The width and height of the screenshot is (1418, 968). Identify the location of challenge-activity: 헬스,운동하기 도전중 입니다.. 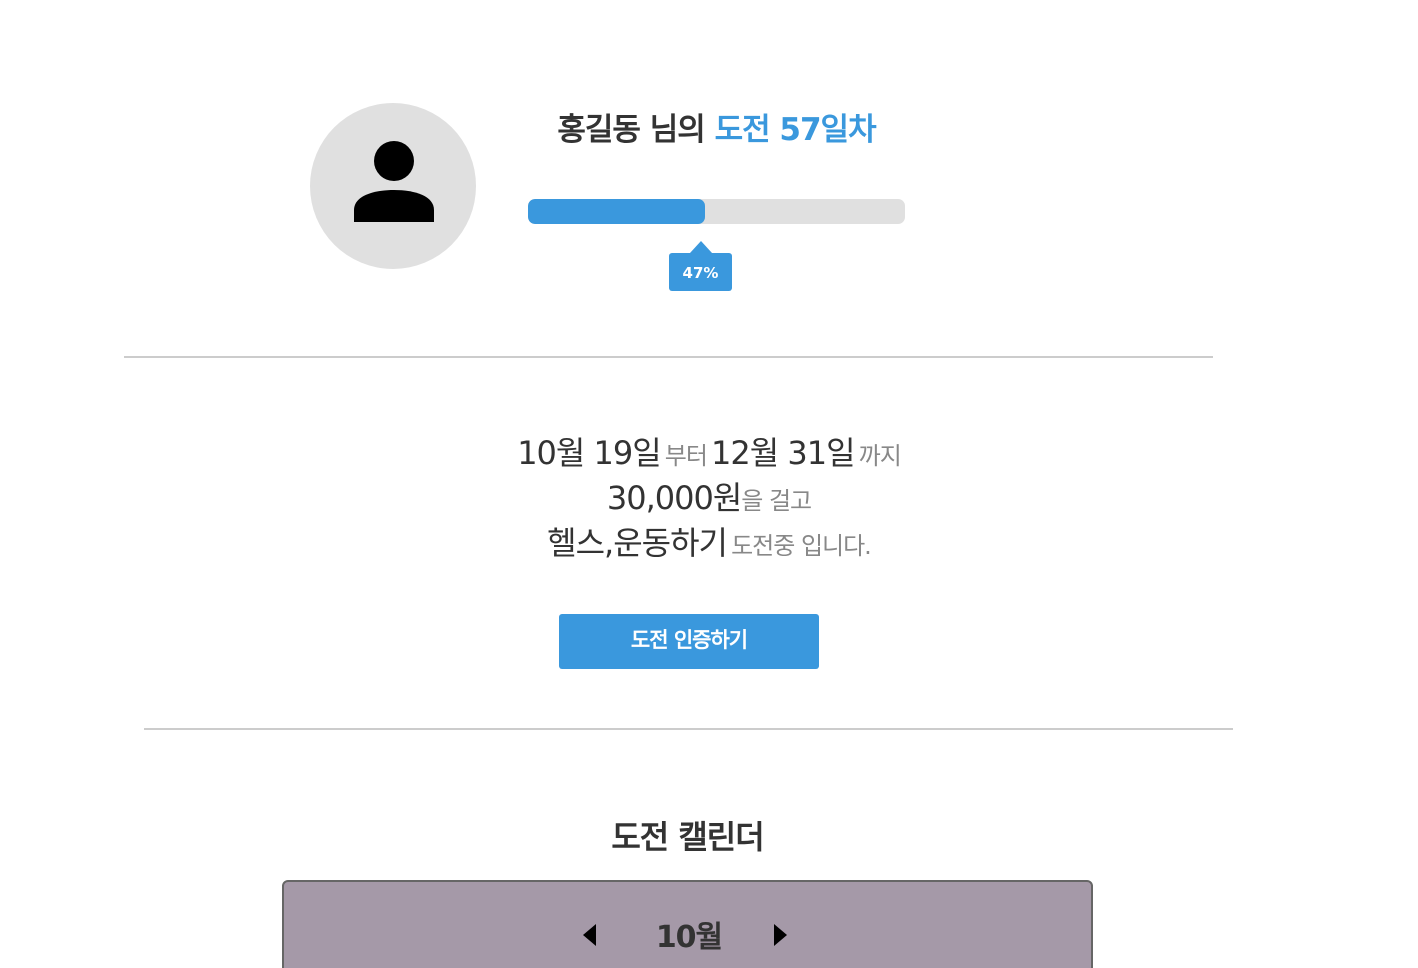
(709, 541).